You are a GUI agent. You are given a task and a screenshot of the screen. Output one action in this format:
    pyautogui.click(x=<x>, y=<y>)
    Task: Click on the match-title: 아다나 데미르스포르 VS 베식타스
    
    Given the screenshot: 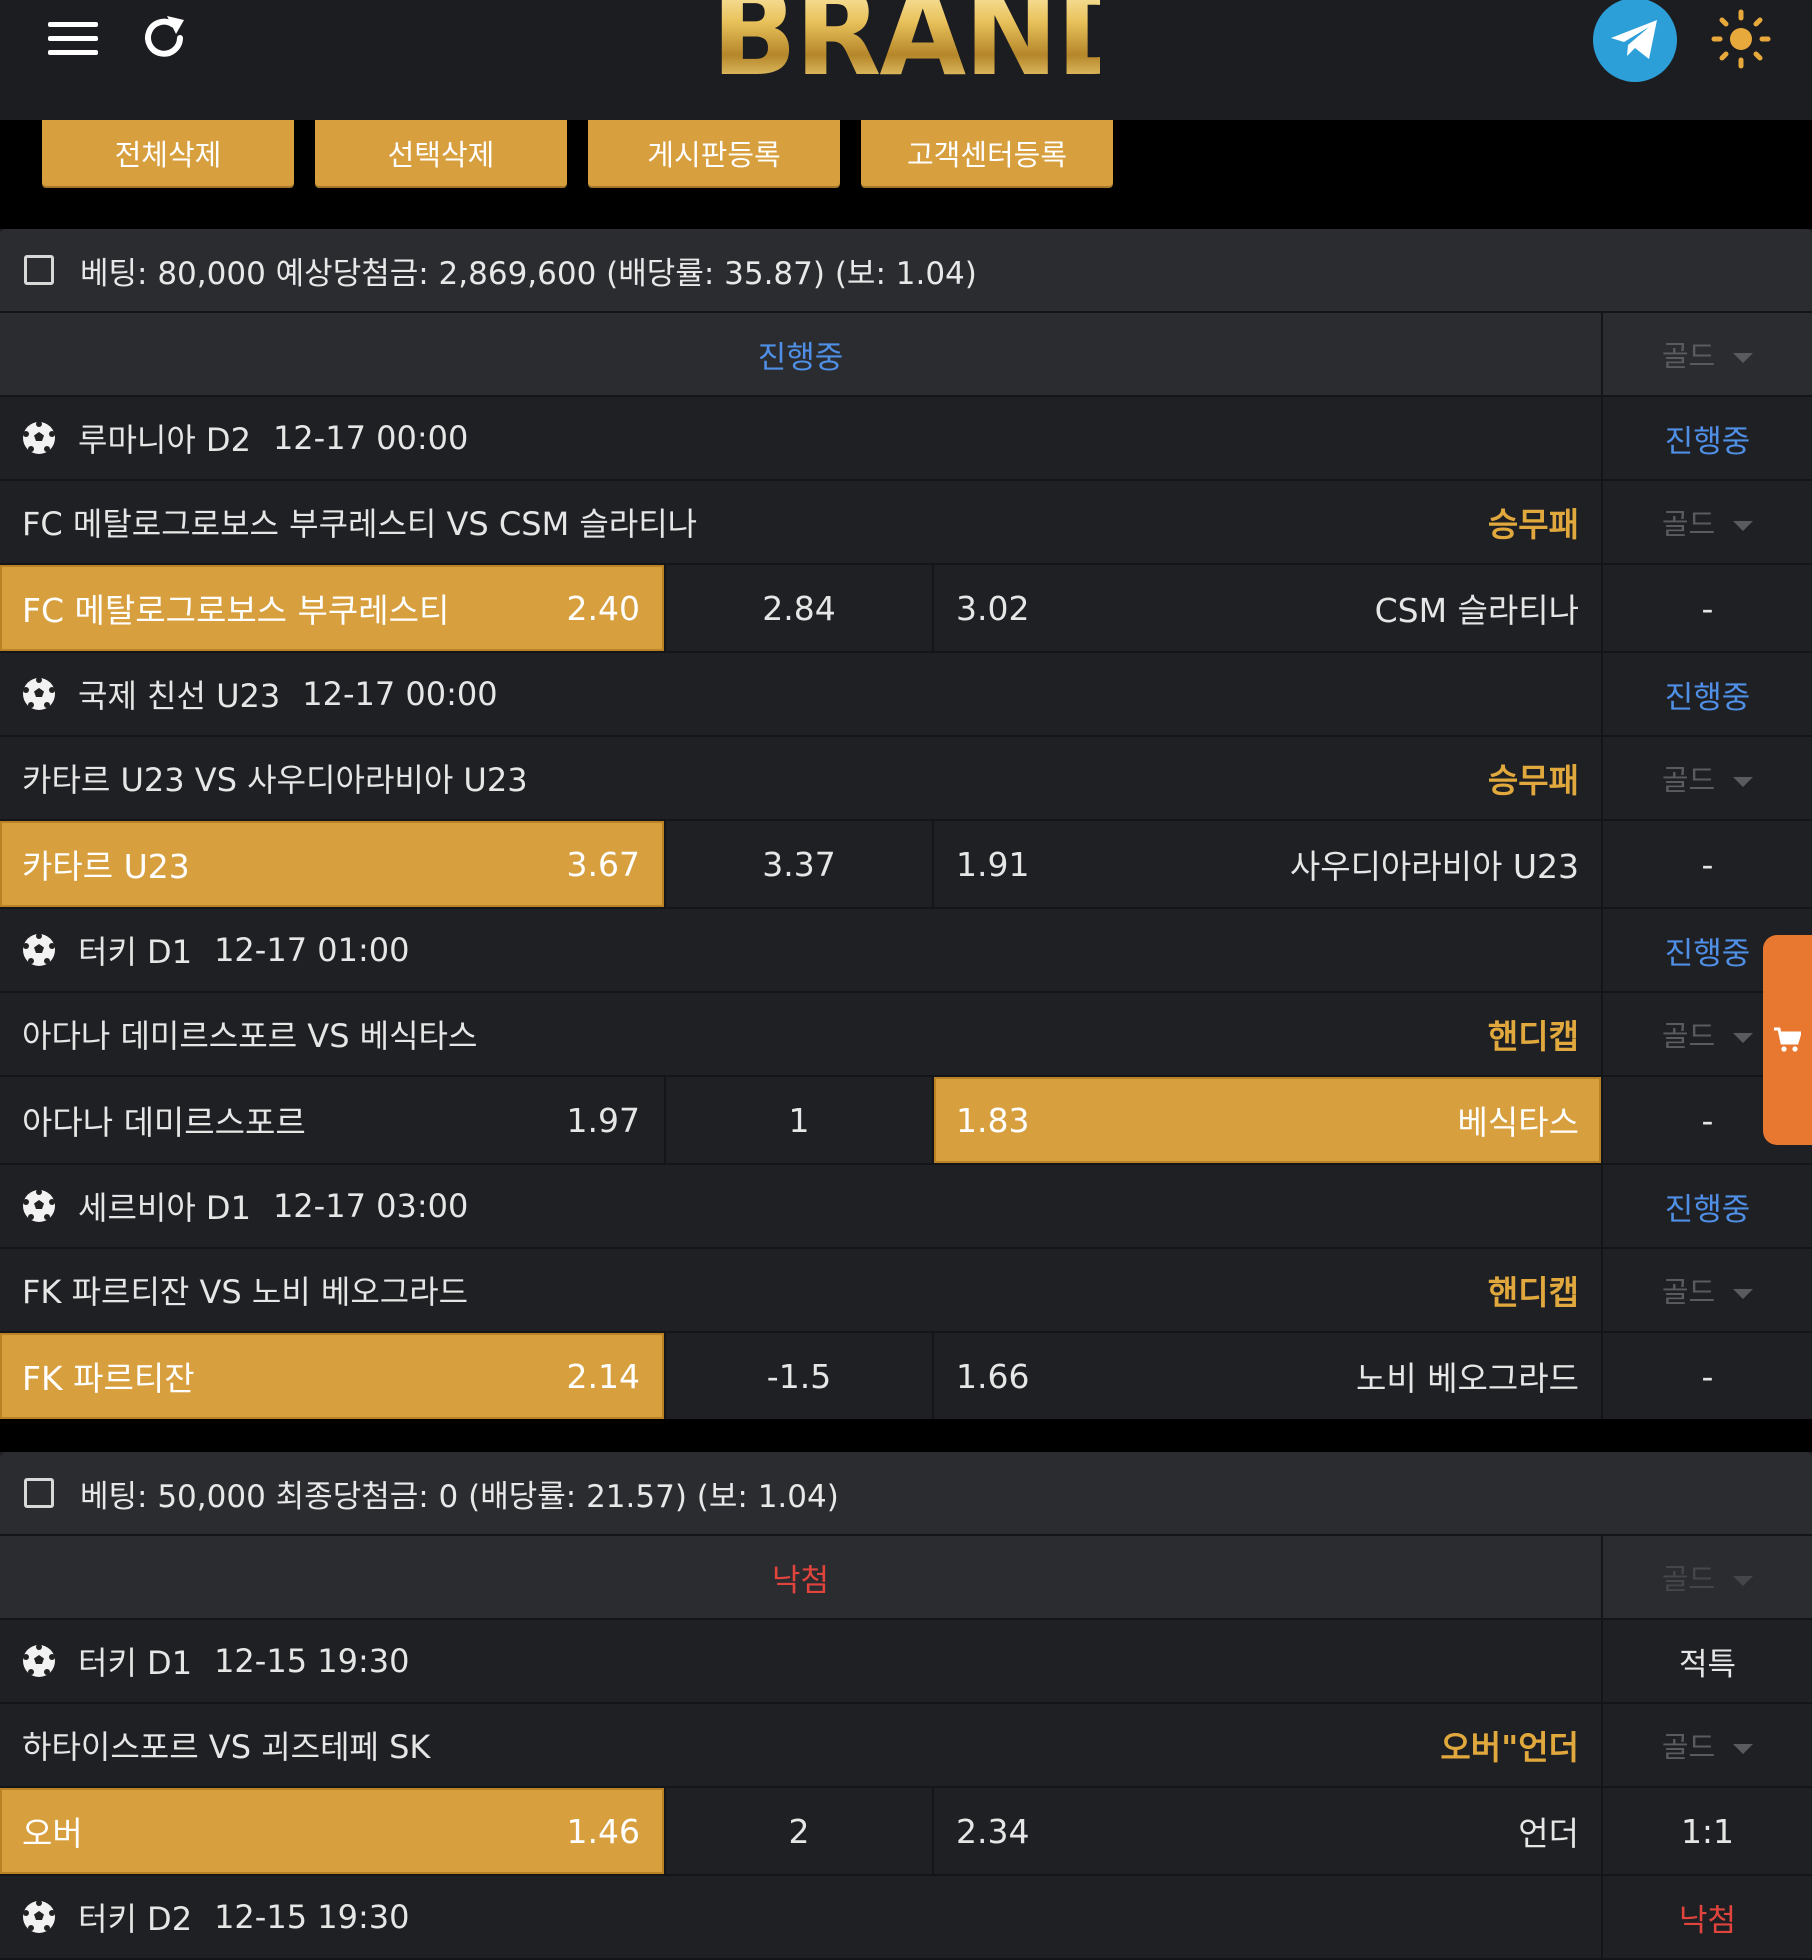 What is the action you would take?
    pyautogui.click(x=250, y=1036)
    